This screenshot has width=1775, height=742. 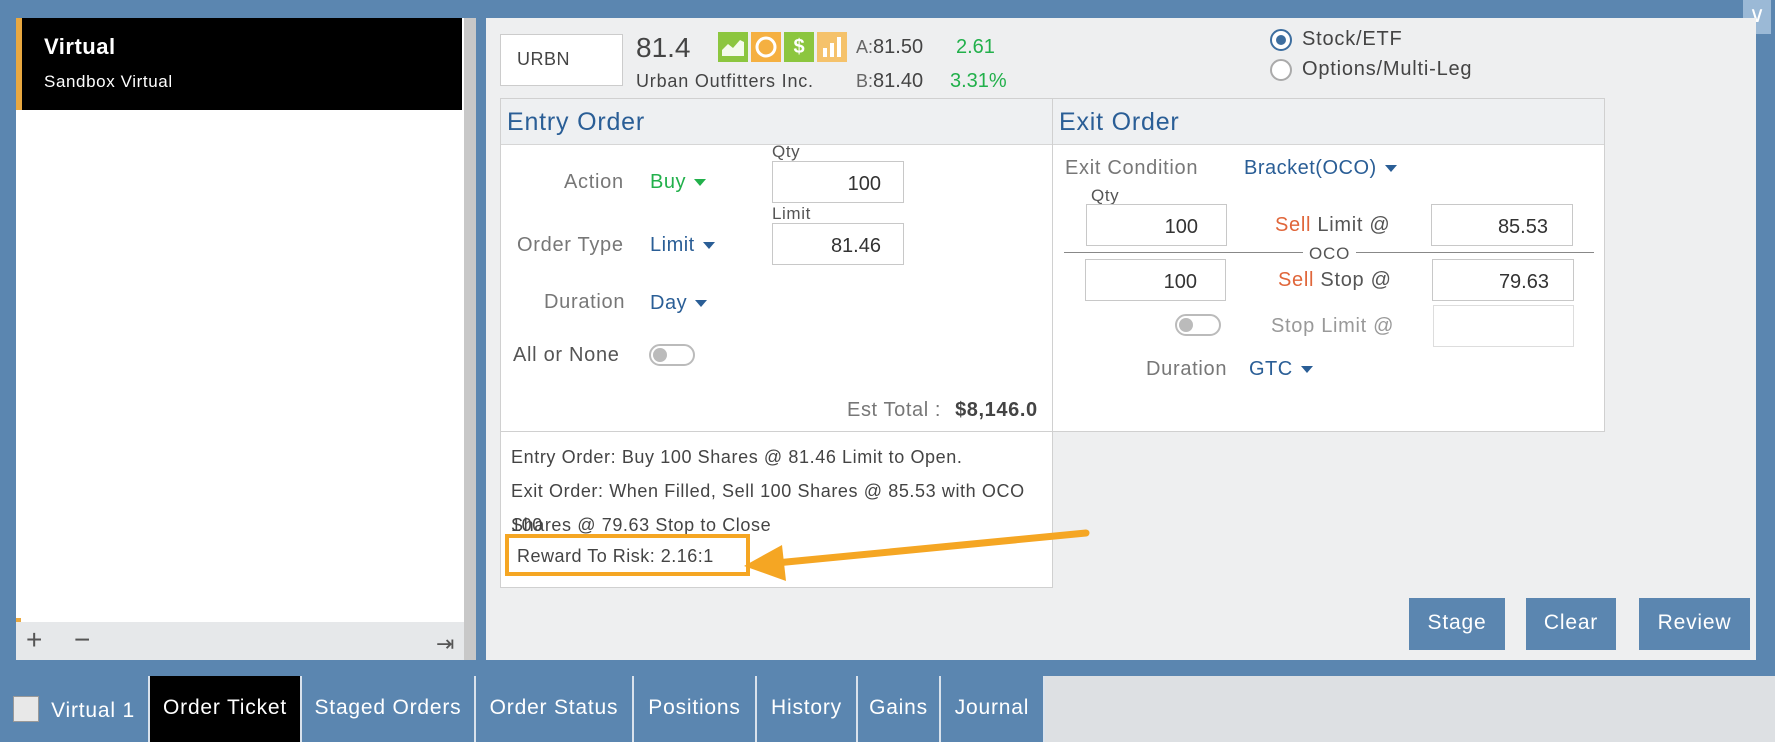 I want to click on circle-icon, so click(x=766, y=47).